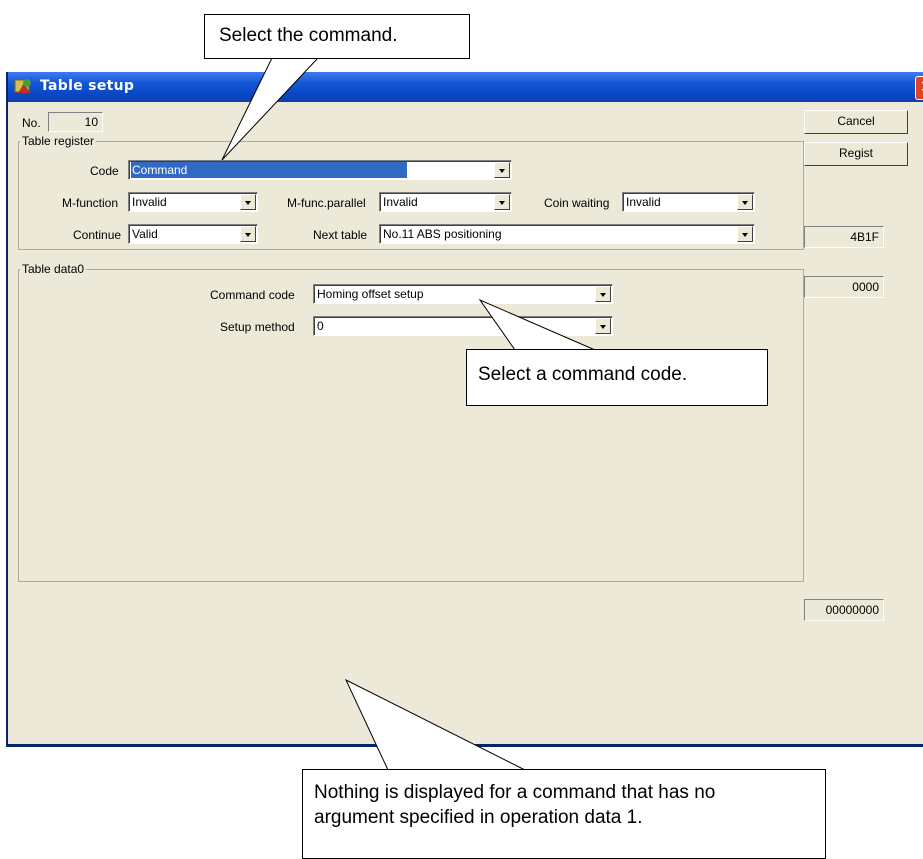 The image size is (923, 859). I want to click on top-callout-pointer, so click(270, 109).